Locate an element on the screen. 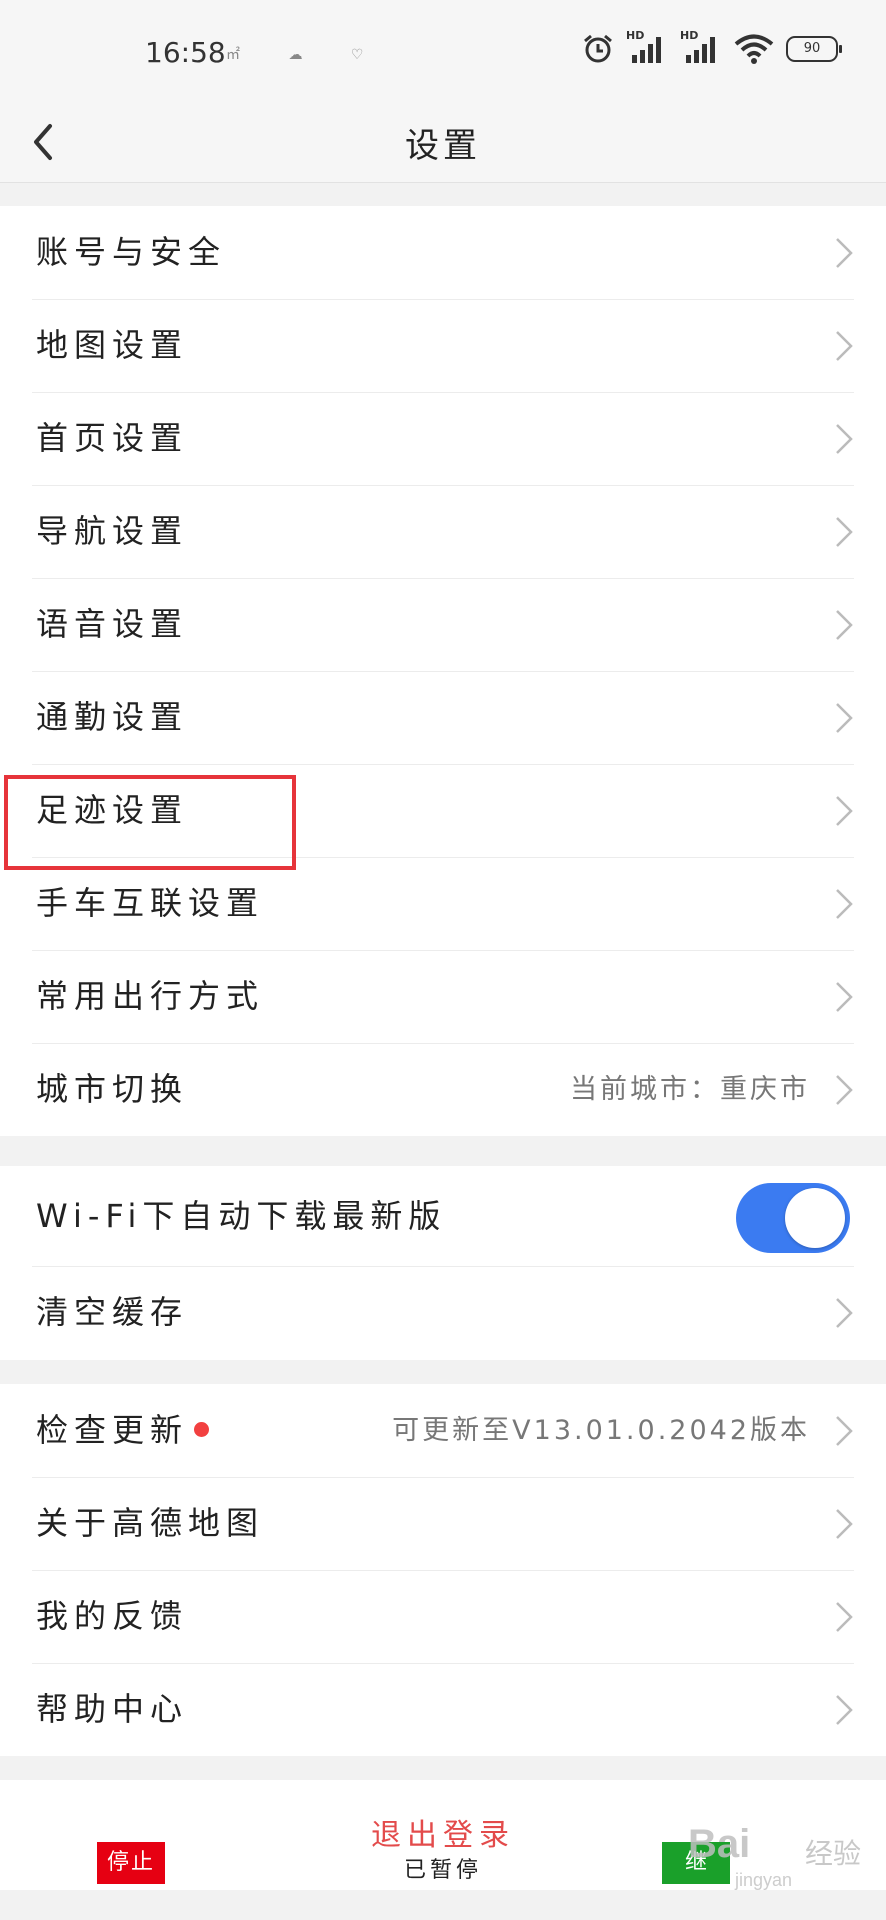  settings-item-label: 清空缓存 is located at coordinates (112, 1312).